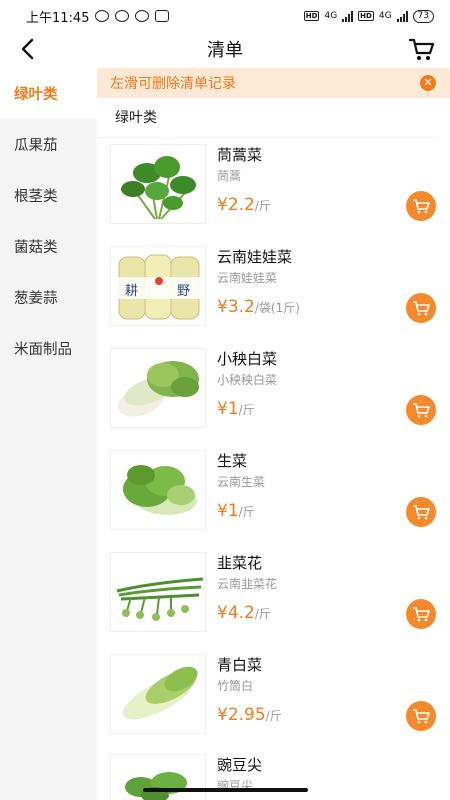 The image size is (450, 800). What do you see at coordinates (247, 584) in the screenshot?
I see `product-subtitle: 云南韭菜花` at bounding box center [247, 584].